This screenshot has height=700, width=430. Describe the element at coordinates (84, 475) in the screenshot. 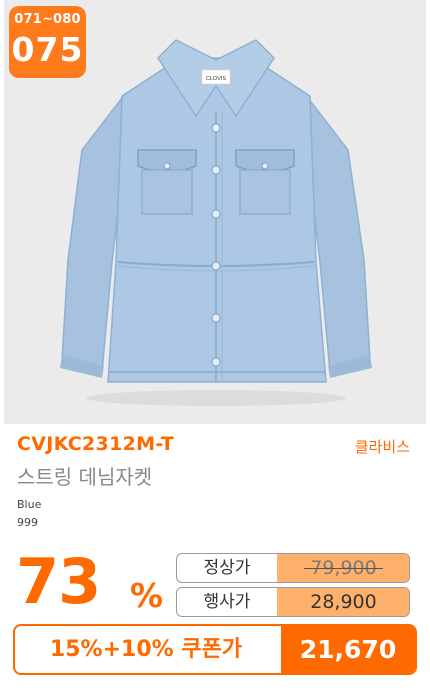

I see `product-name: 스트링 데님자켓` at that location.